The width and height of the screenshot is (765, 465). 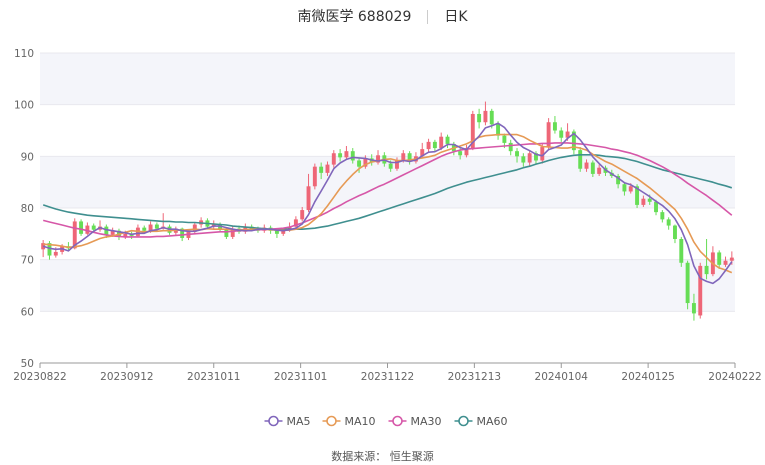 What do you see at coordinates (299, 421) in the screenshot?
I see `legend-label: MA5` at bounding box center [299, 421].